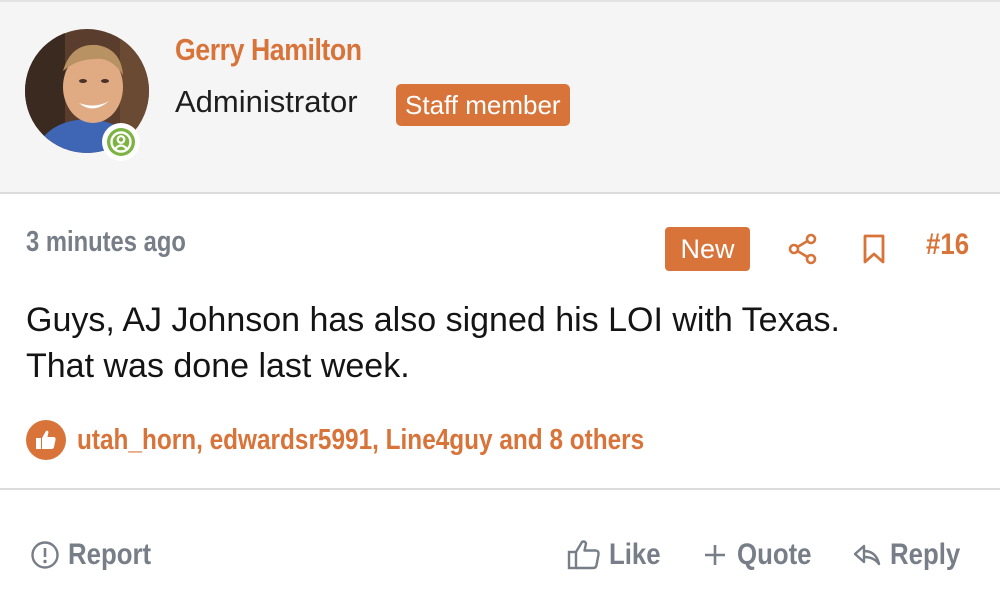  Describe the element at coordinates (715, 555) in the screenshot. I see `quote-icon` at that location.